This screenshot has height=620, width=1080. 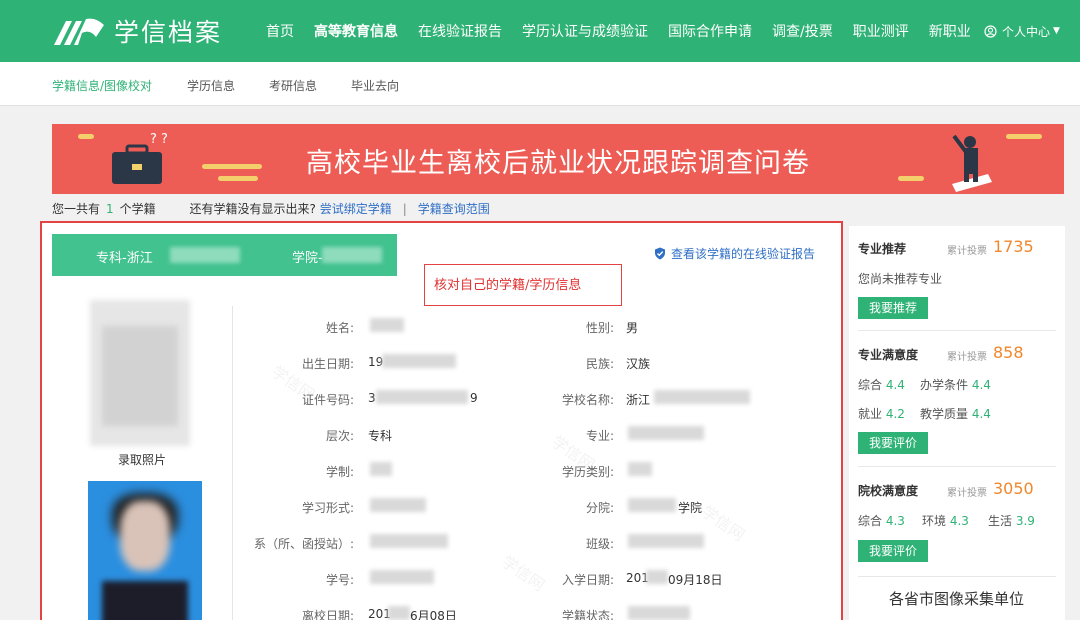 What do you see at coordinates (540, 84) in the screenshot?
I see `sub-navigation: 学籍信息/图像校对 学历信息 考研信息 毕业去向` at bounding box center [540, 84].